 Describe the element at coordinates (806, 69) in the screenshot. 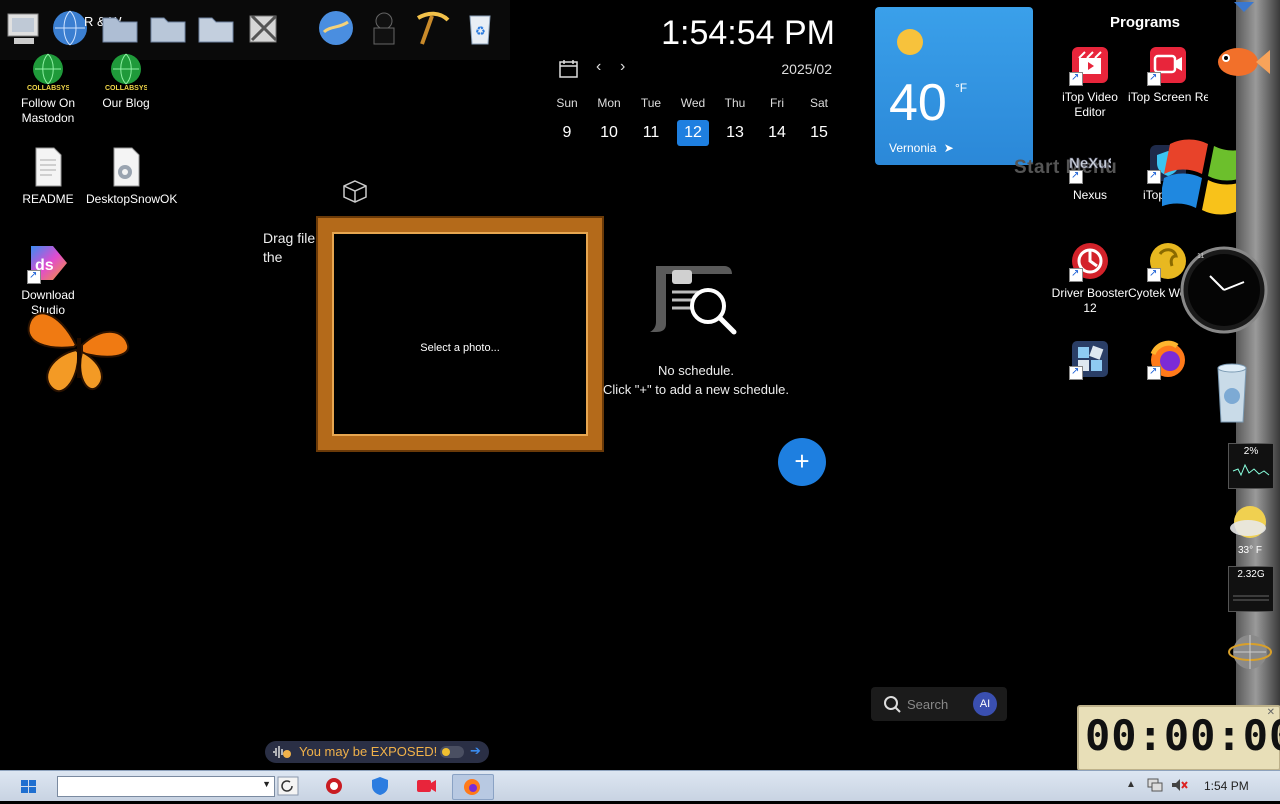

I see `calendar-month: 2025/02` at that location.